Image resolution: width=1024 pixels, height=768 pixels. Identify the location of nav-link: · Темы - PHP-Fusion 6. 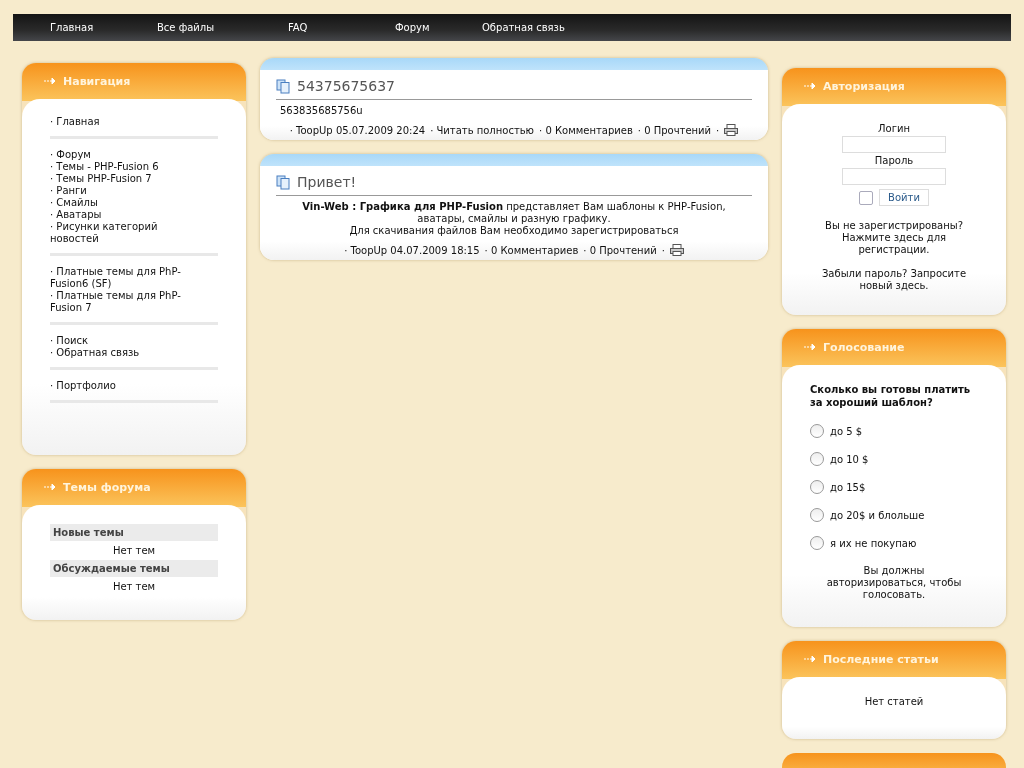
(125, 167).